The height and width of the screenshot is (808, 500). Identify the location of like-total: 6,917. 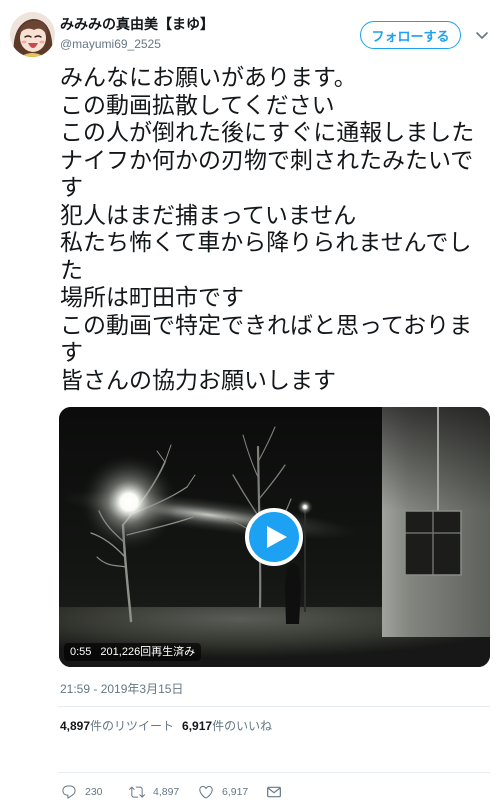
(197, 726).